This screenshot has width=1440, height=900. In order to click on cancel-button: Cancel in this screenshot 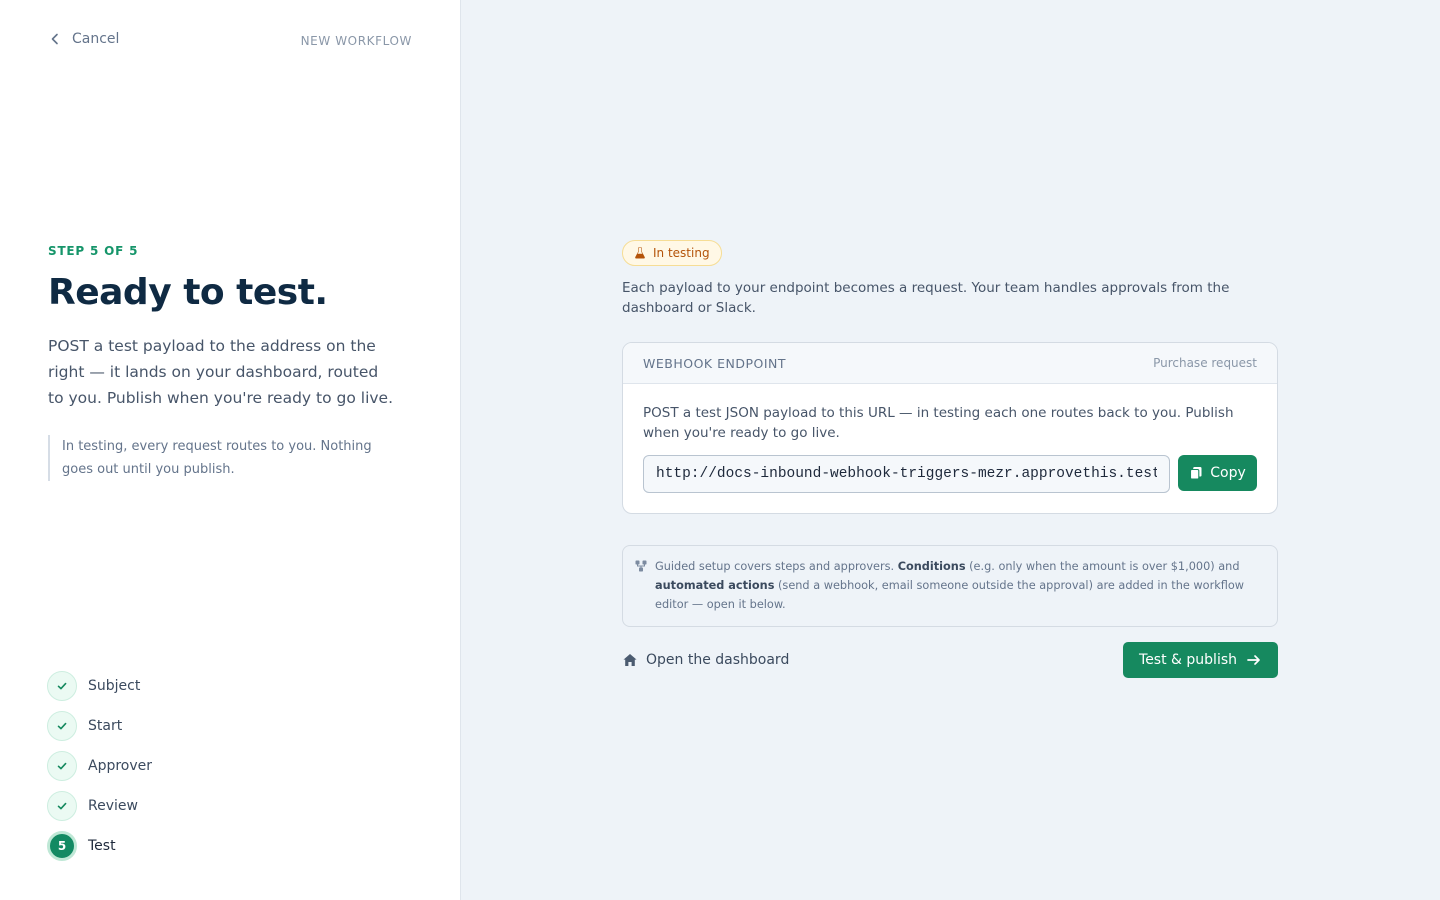, I will do `click(83, 39)`.